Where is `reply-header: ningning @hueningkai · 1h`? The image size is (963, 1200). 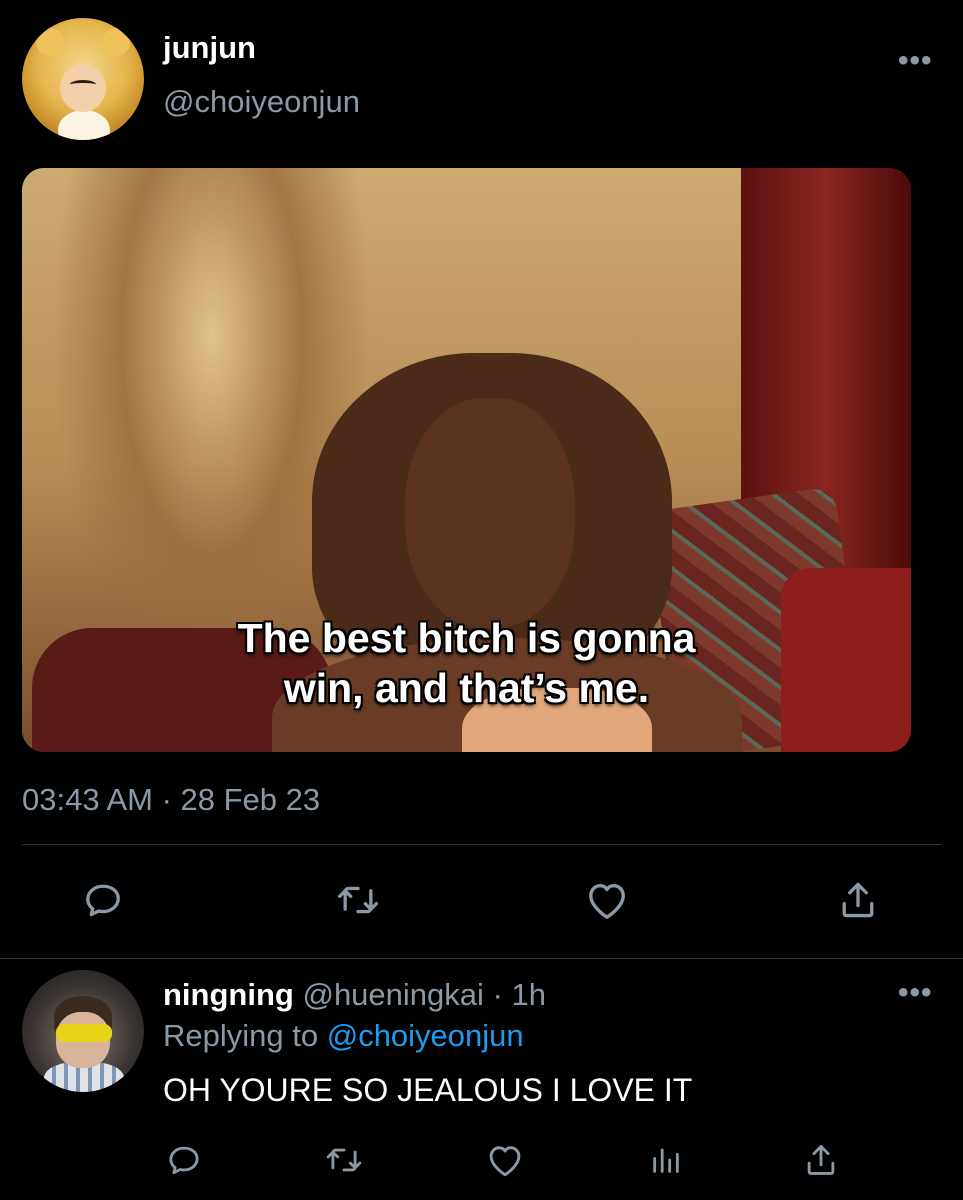 reply-header: ningning @hueningkai · 1h is located at coordinates (354, 995).